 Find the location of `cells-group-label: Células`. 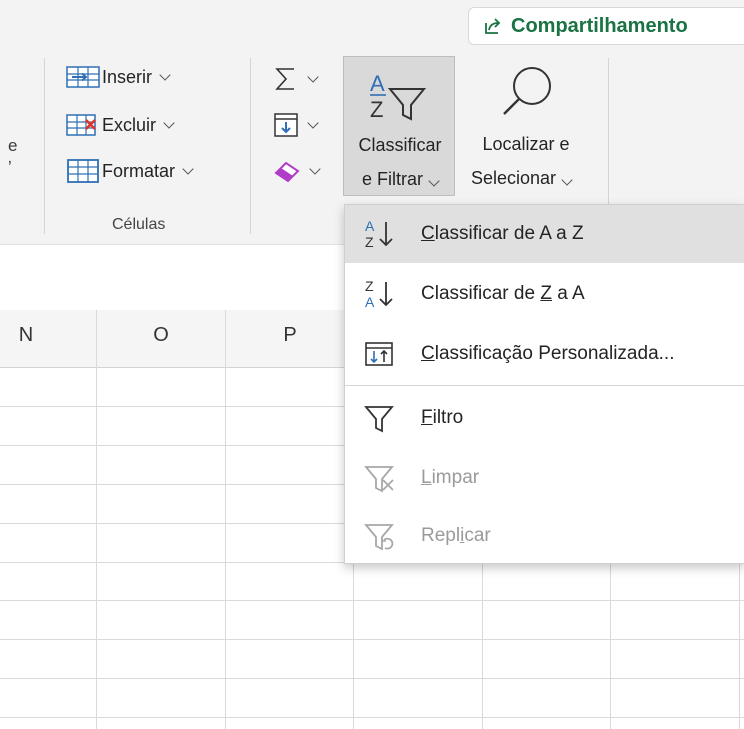

cells-group-label: Células is located at coordinates (139, 224).